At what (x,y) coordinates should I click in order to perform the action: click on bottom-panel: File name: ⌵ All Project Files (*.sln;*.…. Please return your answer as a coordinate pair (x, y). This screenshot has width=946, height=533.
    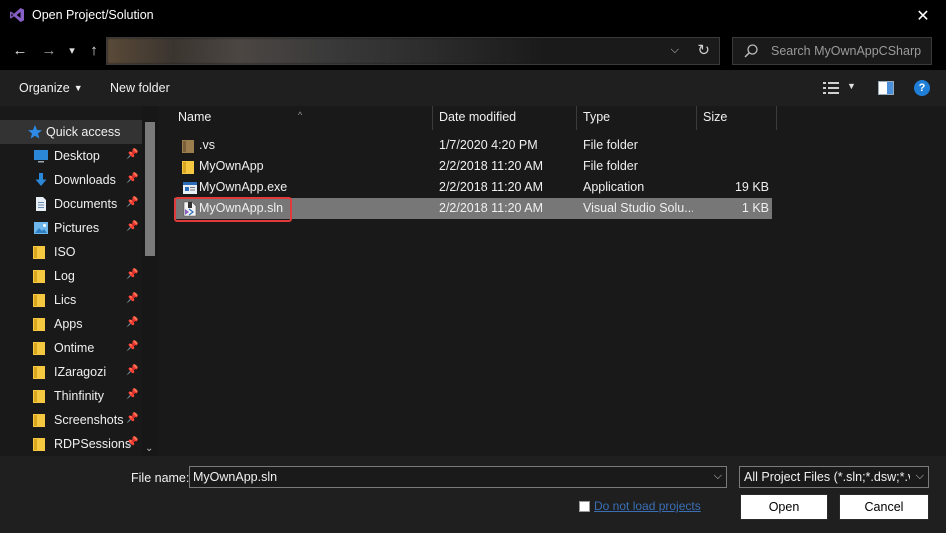
    Looking at the image, I should click on (473, 494).